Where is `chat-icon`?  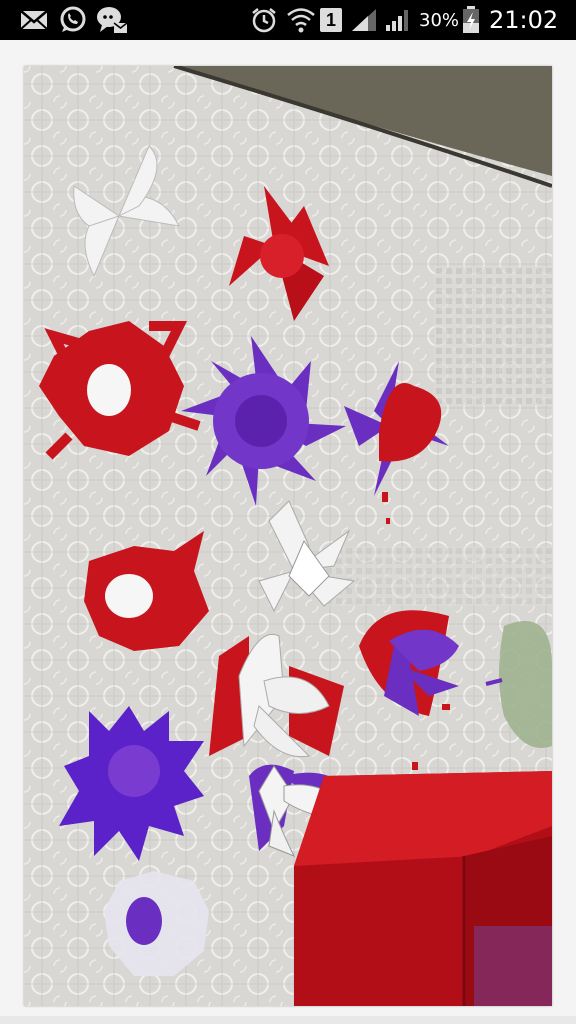
chat-icon is located at coordinates (112, 20).